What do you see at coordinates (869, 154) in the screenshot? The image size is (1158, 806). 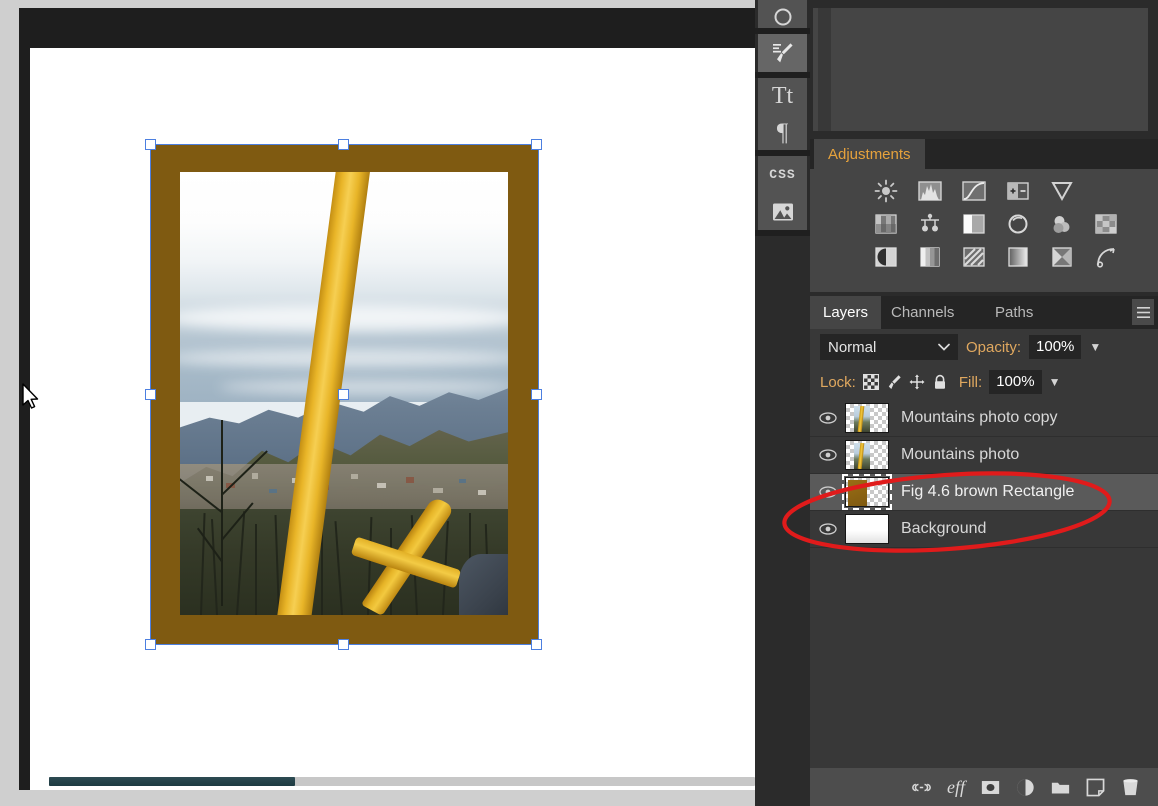 I see `tab-adjustments: Adjustments` at bounding box center [869, 154].